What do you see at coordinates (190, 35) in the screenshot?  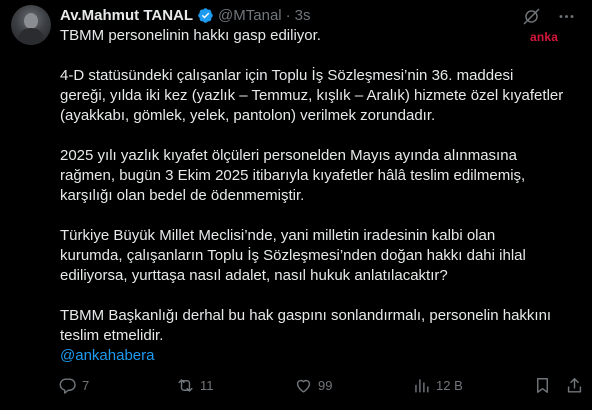 I see `text-line: TBMM personelinin hakkı gasp ediliyor.` at bounding box center [190, 35].